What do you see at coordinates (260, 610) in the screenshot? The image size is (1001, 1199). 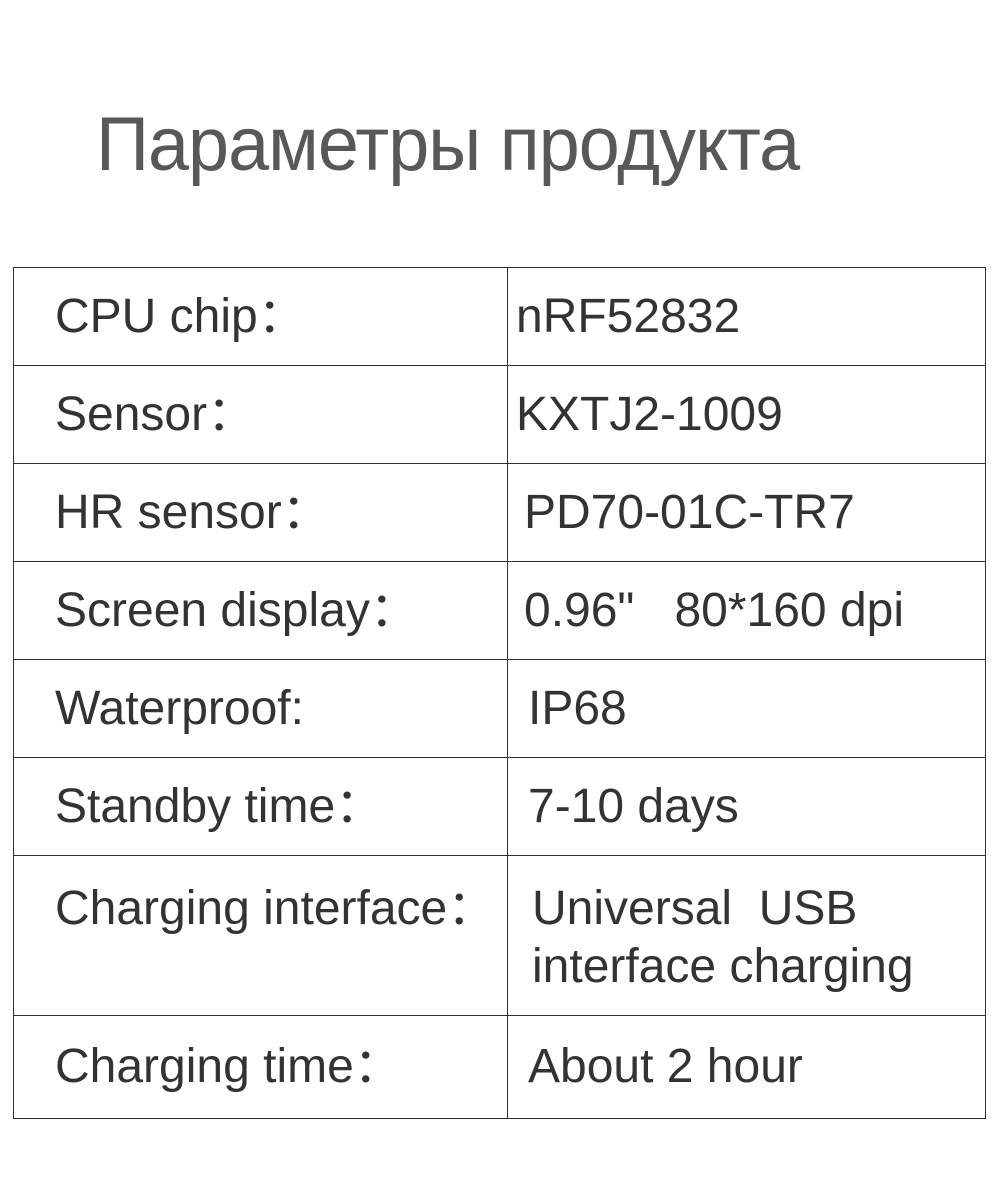 I see `spec-label: Screen display：` at bounding box center [260, 610].